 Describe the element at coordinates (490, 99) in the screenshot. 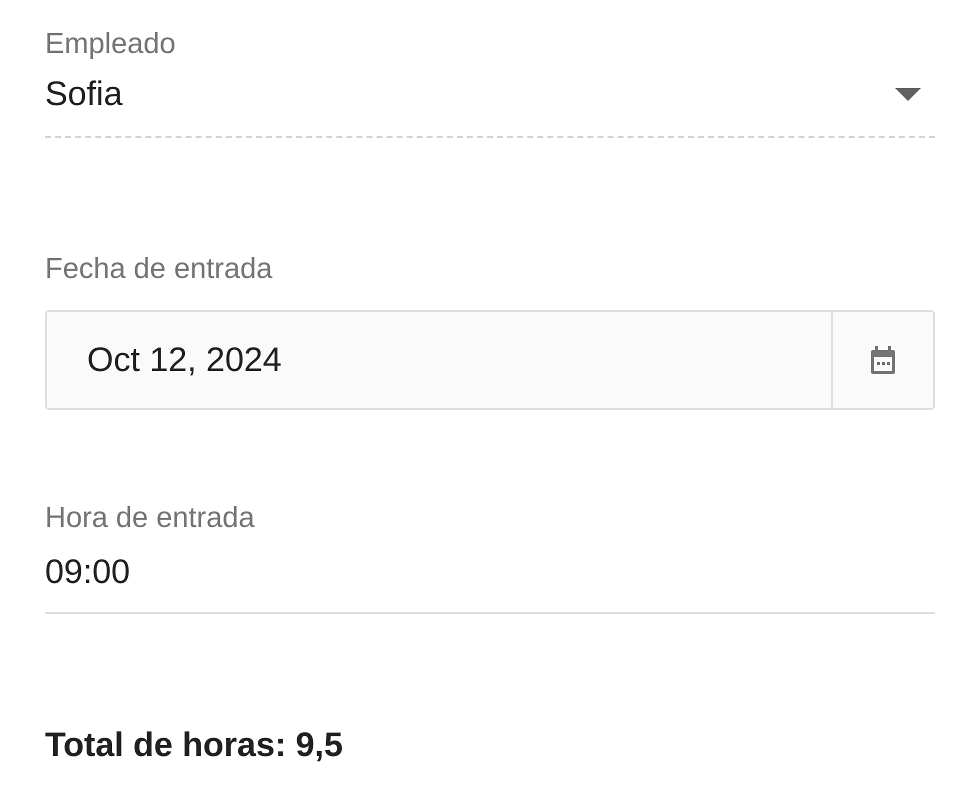

I see `employee-dropdown: Sofia` at that location.